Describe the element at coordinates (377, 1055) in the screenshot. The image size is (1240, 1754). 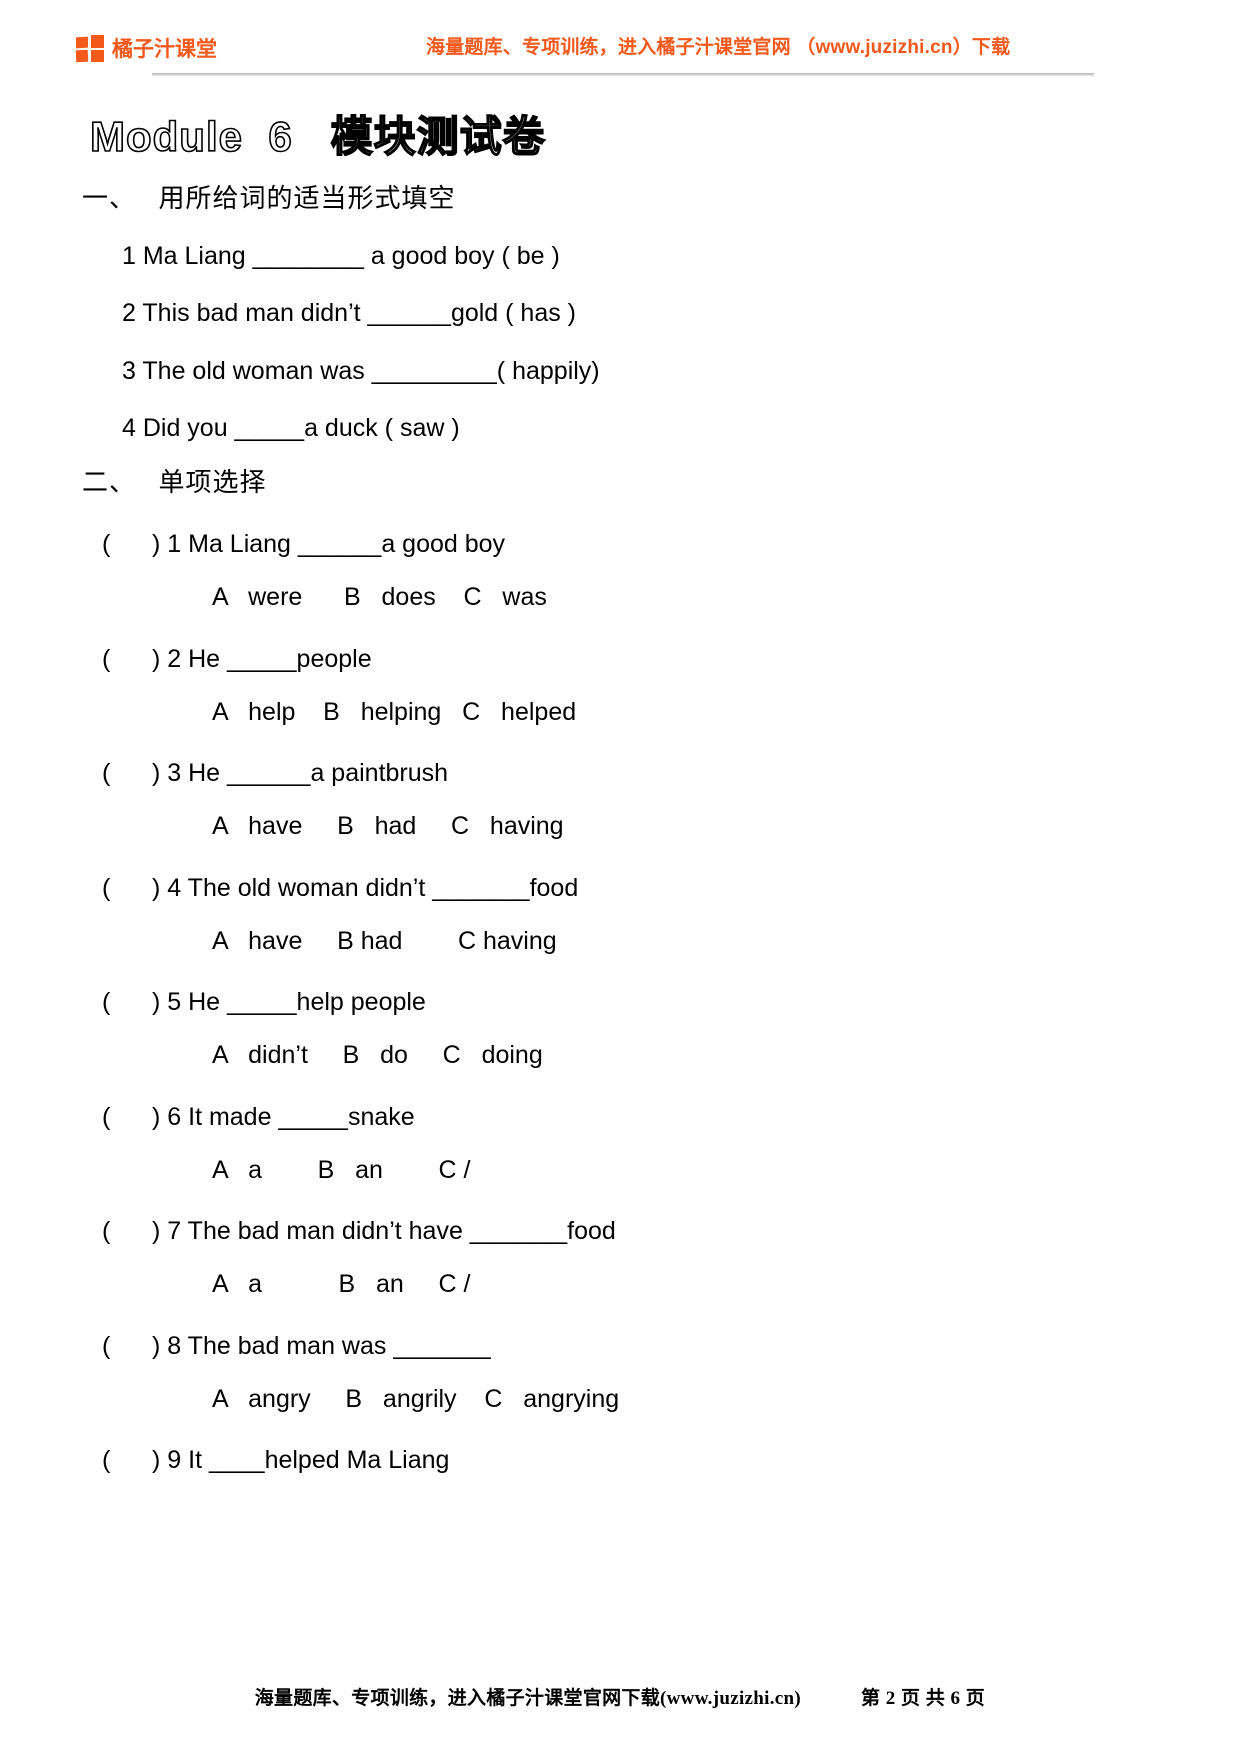
I see `mc-question-options: A didn’t B do C doing` at that location.